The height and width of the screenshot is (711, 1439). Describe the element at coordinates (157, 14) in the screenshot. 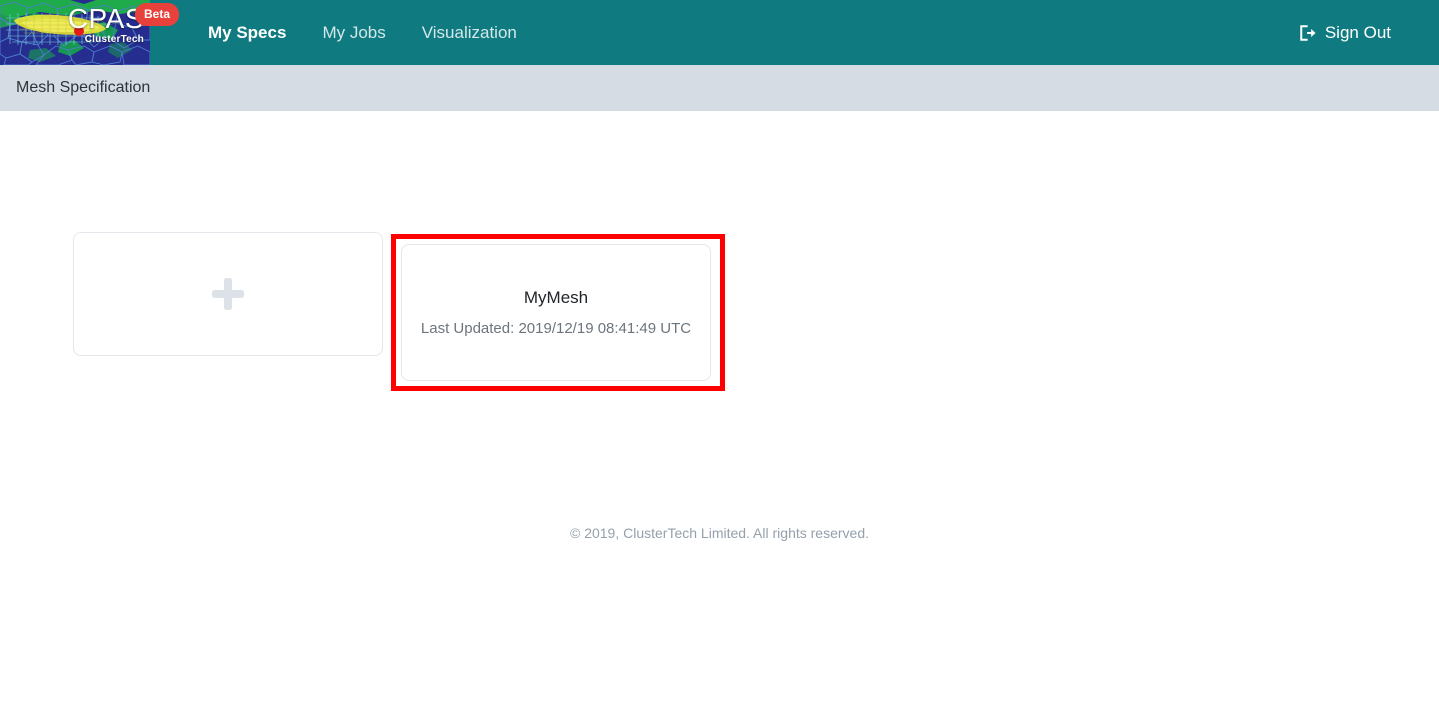

I see `beta-badge: Beta` at that location.